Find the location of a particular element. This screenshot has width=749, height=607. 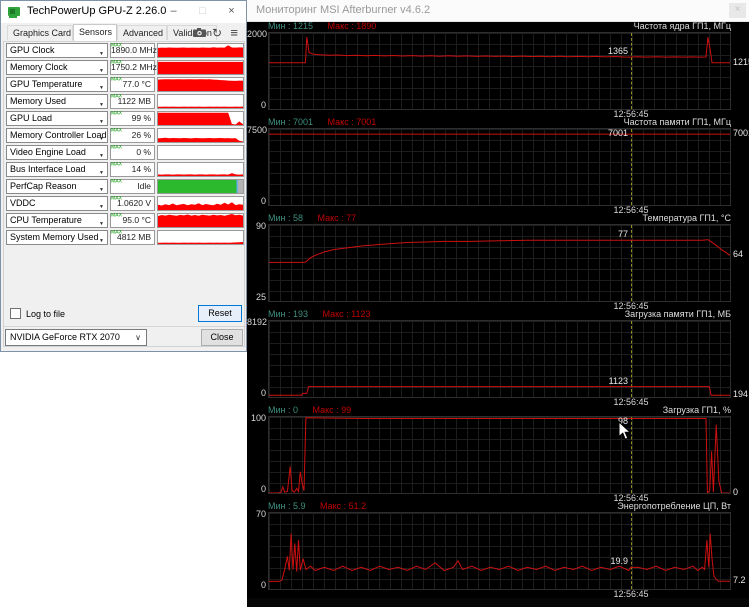

max-stat-label: Макс : 99 is located at coordinates (332, 410).